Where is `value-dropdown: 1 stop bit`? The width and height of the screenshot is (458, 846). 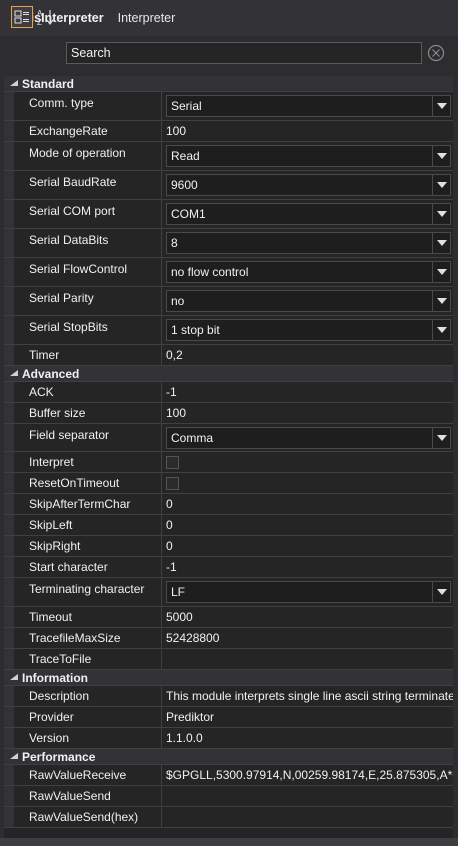
value-dropdown: 1 stop bit is located at coordinates (308, 330).